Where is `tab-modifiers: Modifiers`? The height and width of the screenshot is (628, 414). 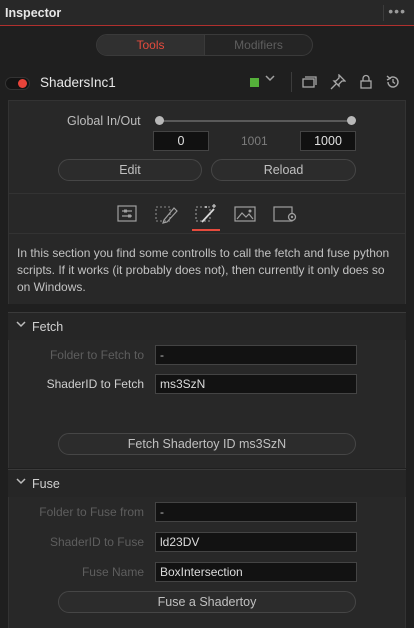
tab-modifiers: Modifiers is located at coordinates (258, 45).